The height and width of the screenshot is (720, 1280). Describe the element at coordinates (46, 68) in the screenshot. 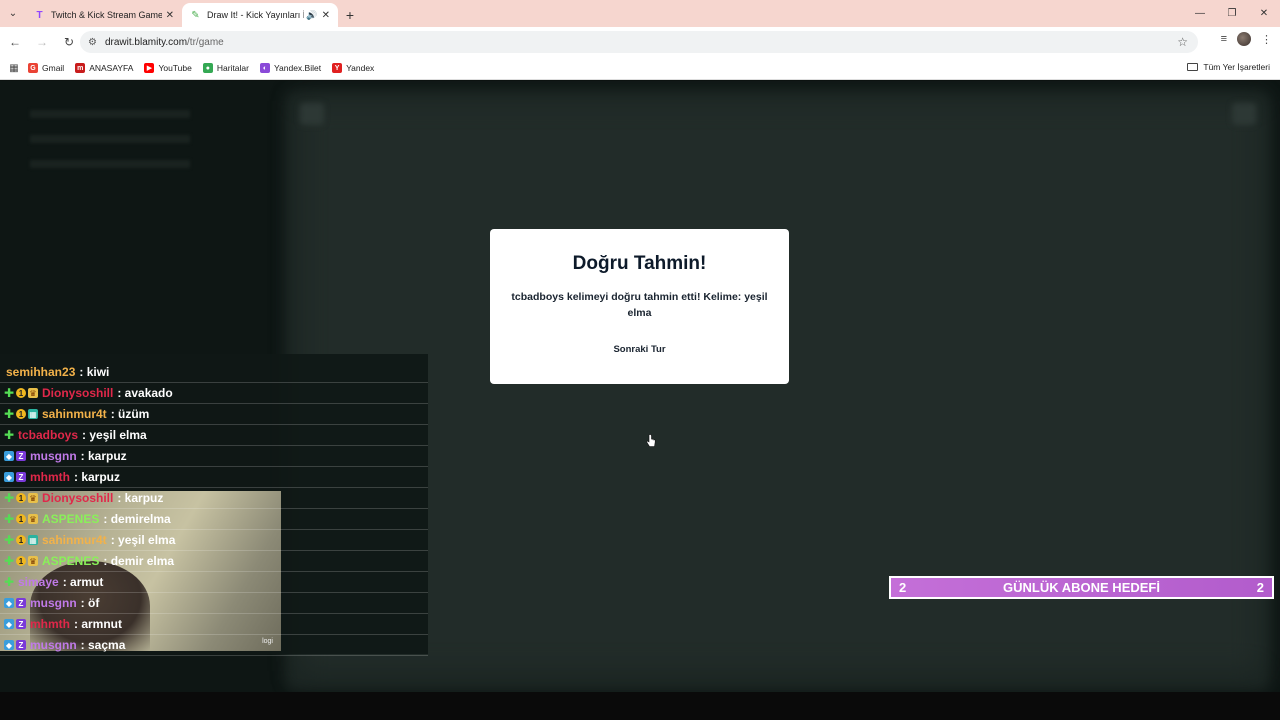

I see `bookmark-gmail: G Gmail` at that location.